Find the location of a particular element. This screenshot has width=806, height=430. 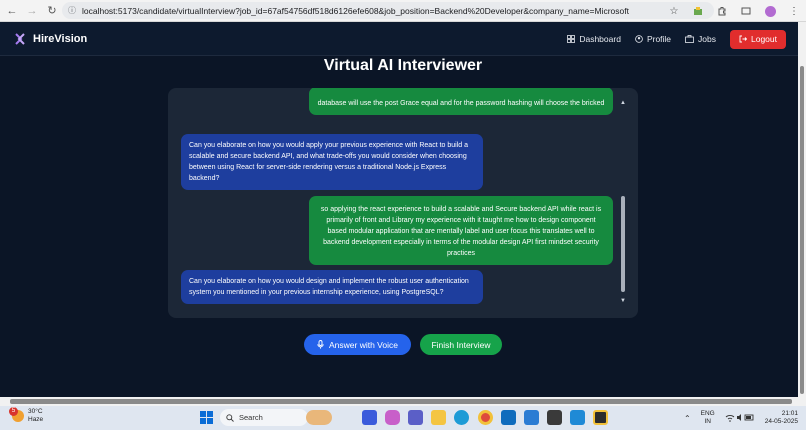

brand-name: HireVision is located at coordinates (60, 38).